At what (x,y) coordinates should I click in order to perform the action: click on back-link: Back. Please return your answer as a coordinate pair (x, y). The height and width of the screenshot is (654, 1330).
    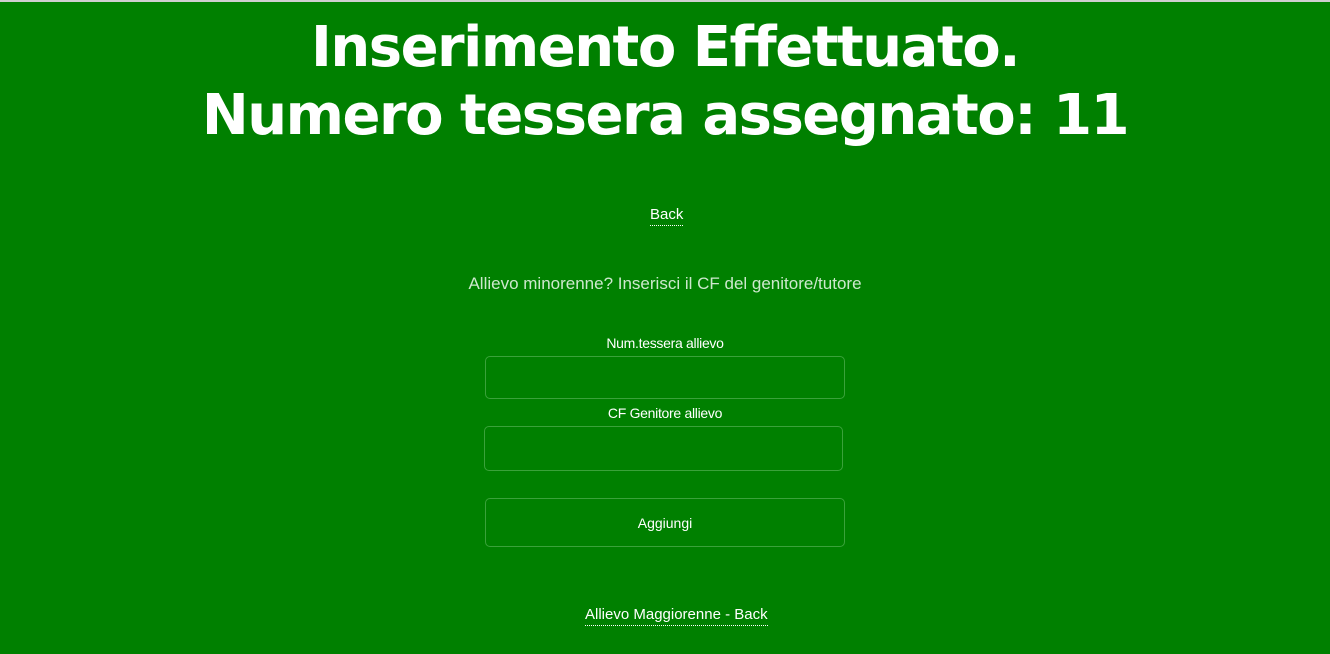
    Looking at the image, I should click on (667, 216).